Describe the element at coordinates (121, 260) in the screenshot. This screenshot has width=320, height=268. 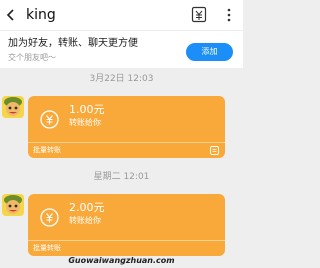
I see `watermark: Guowaiwangzhuan.com` at that location.